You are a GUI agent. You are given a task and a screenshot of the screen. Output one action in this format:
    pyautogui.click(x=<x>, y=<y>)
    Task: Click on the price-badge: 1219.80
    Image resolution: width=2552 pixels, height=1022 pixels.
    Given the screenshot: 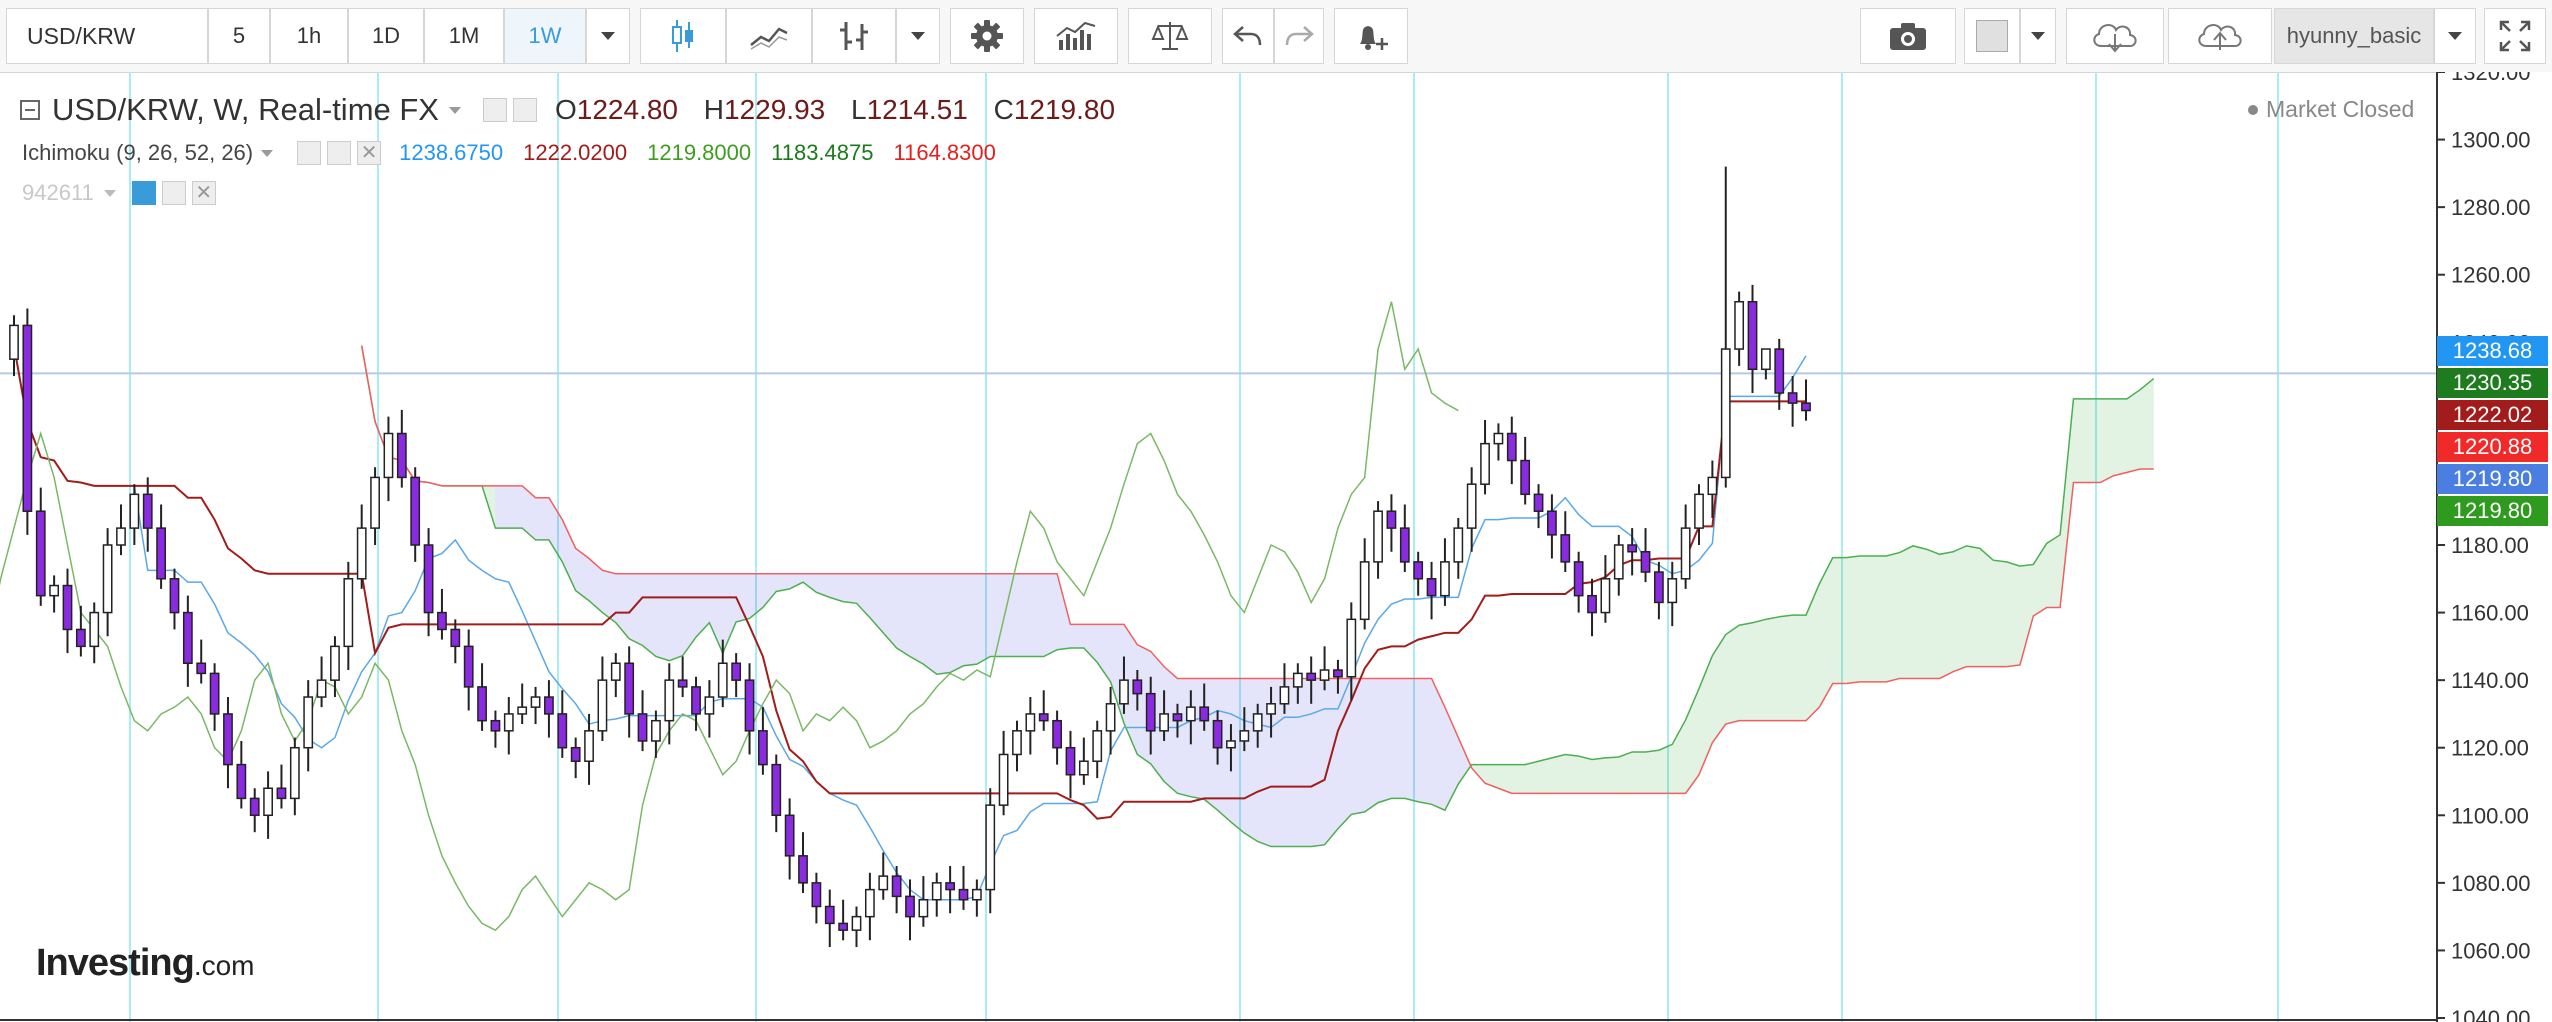 What is the action you would take?
    pyautogui.click(x=2492, y=479)
    